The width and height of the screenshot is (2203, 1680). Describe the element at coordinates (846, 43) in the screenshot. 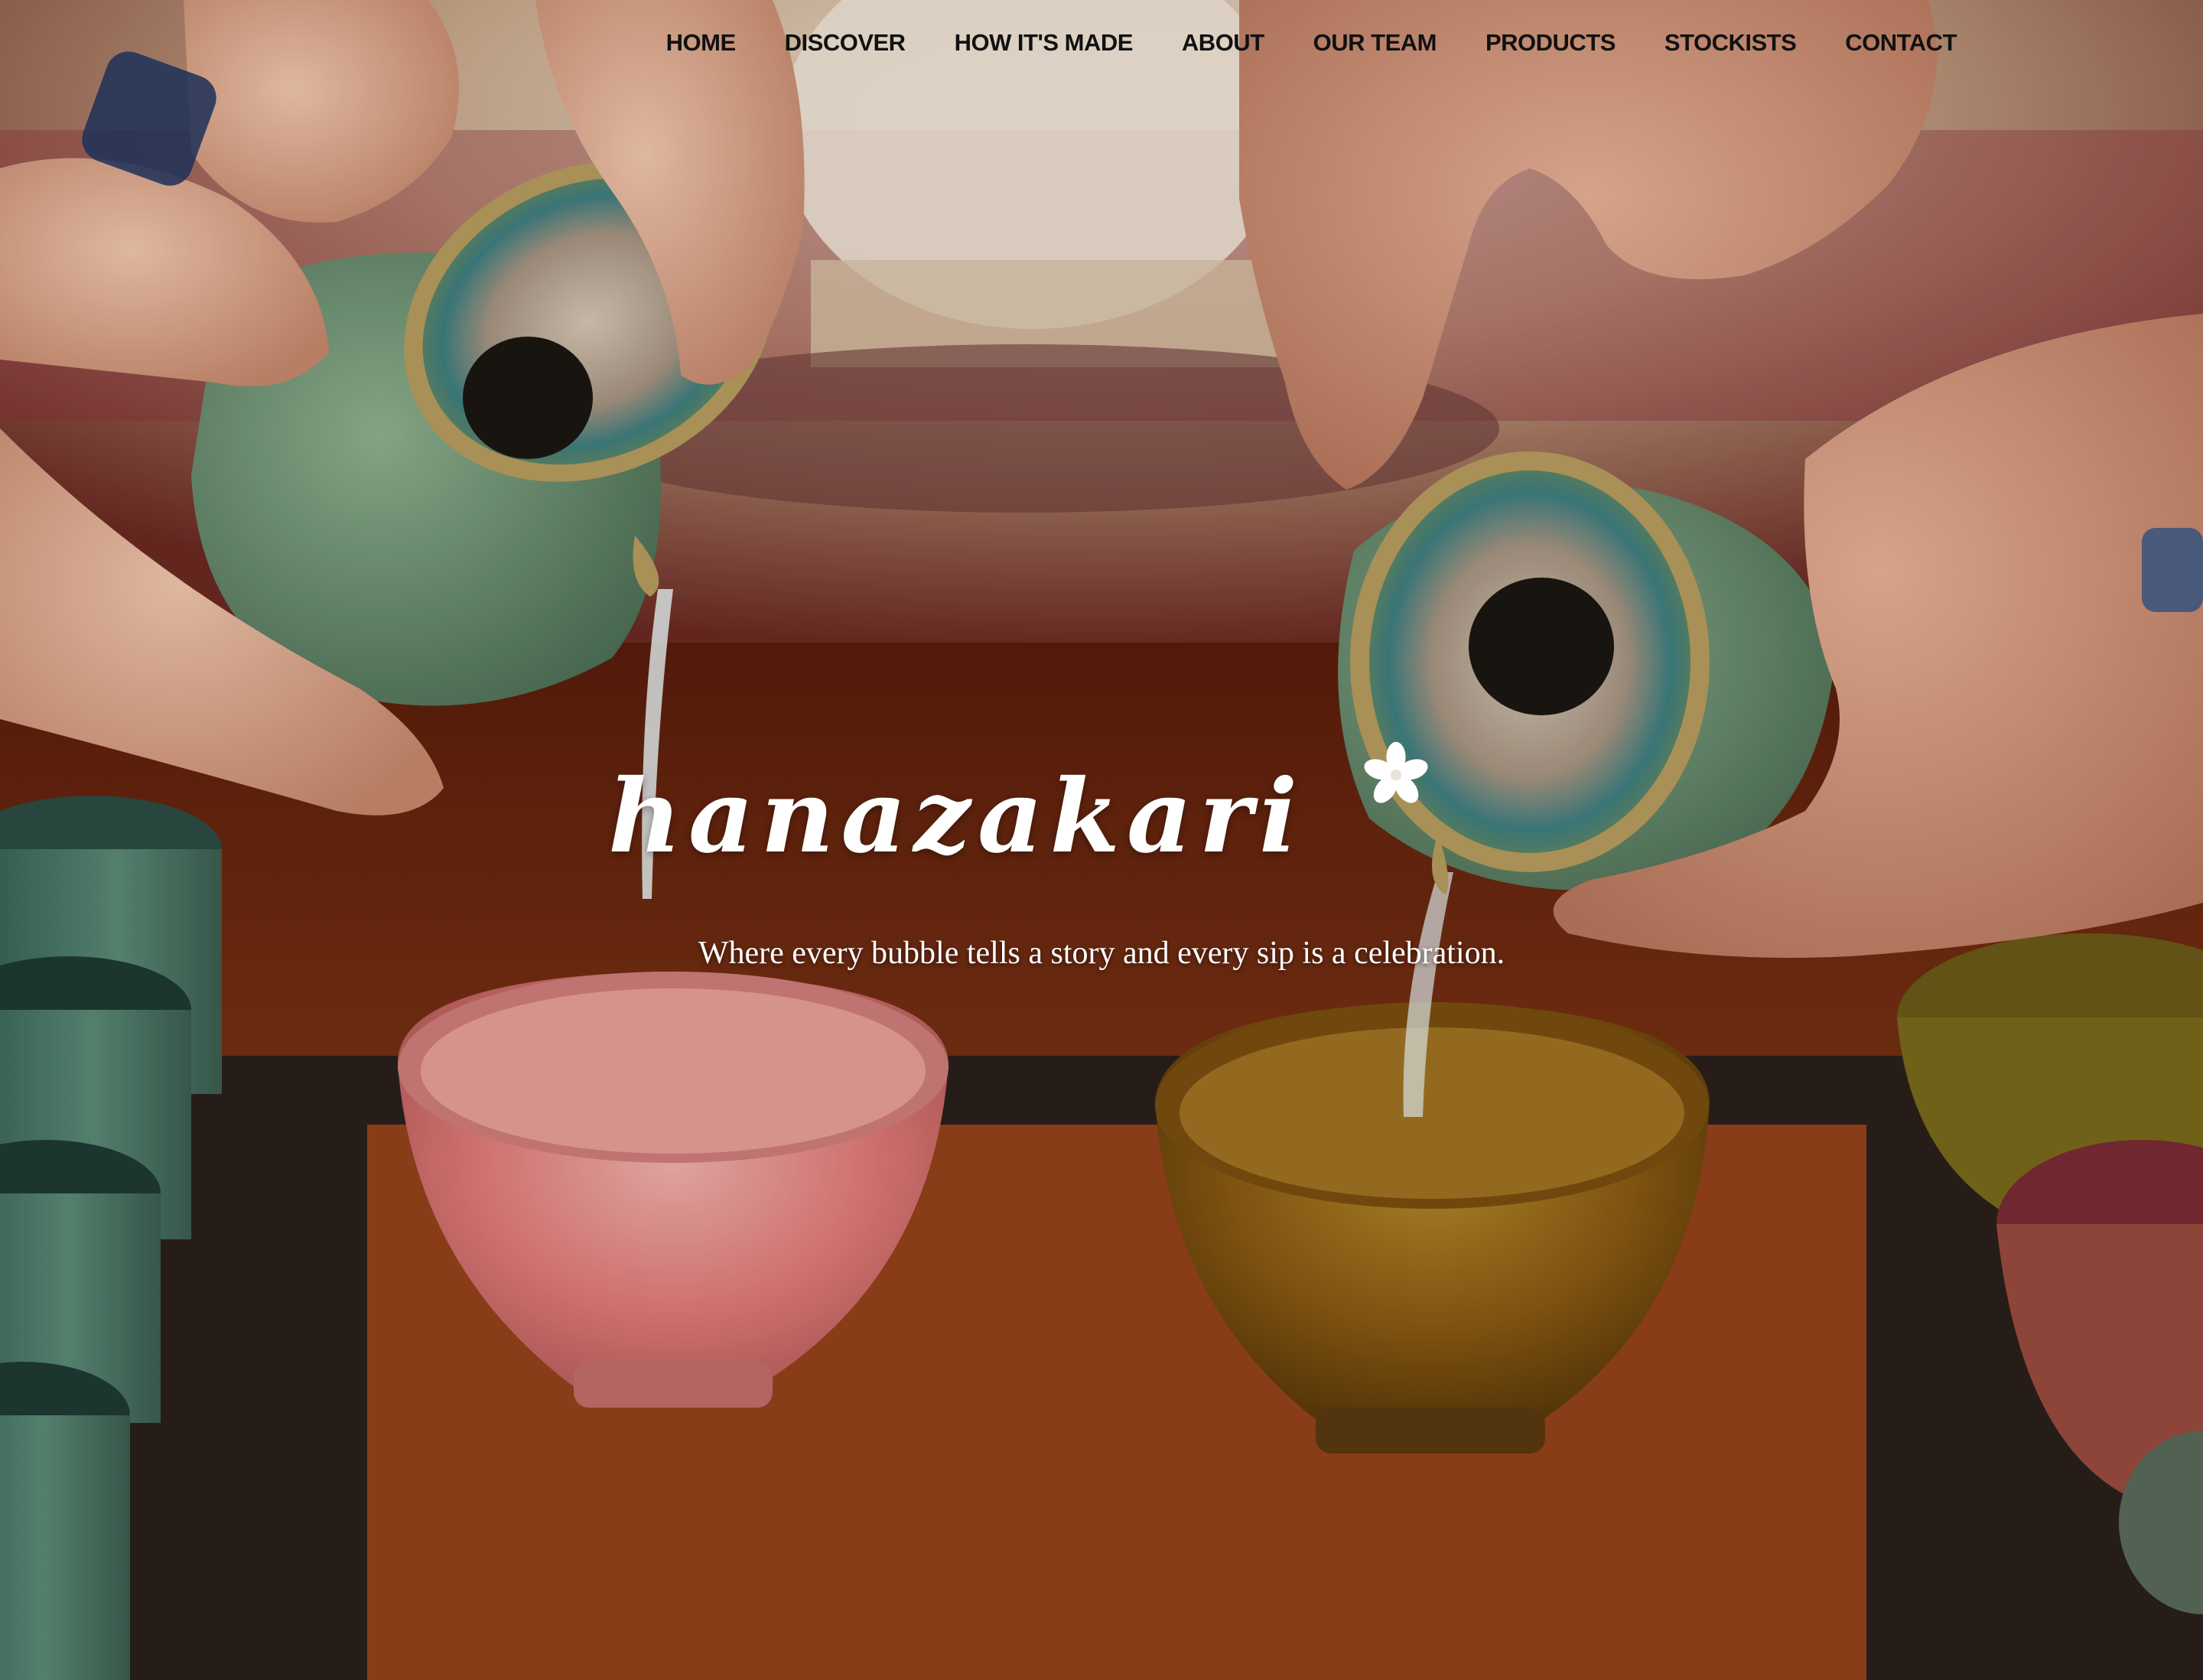

I see `nav-discover: DISCOVER` at that location.